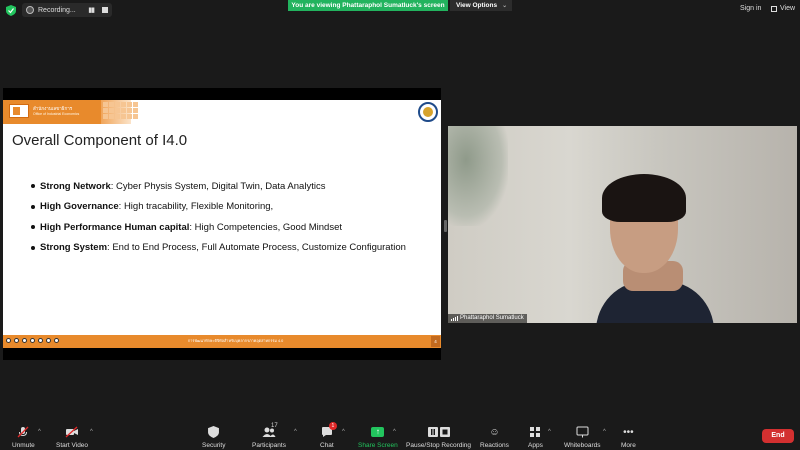 The height and width of the screenshot is (450, 800). I want to click on recording-control-label: Pause/Stop Recording, so click(439, 445).